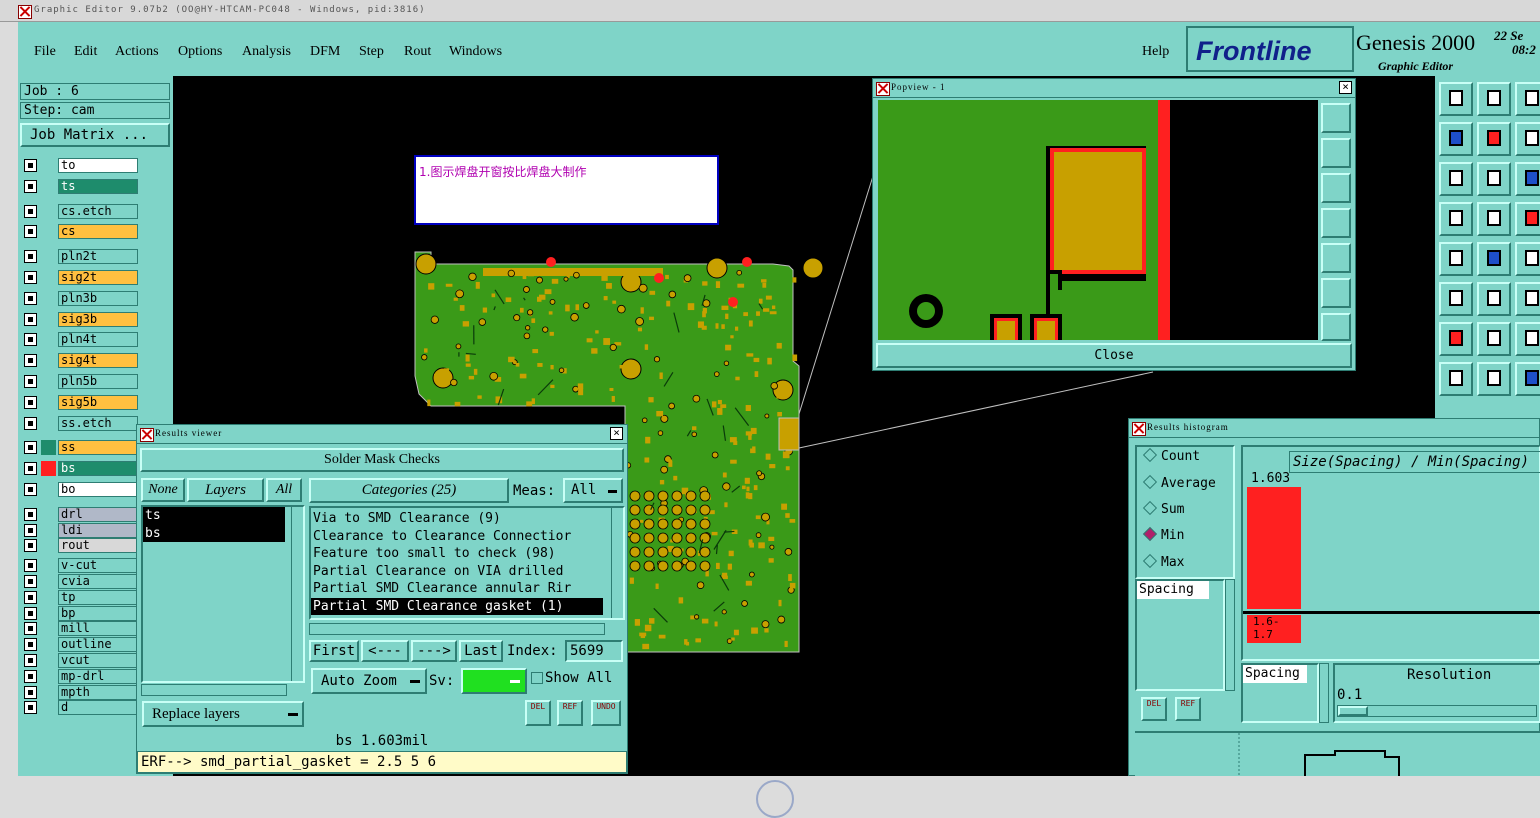  Describe the element at coordinates (457, 554) in the screenshot. I see `category-item: Feature too small to check (98)` at that location.